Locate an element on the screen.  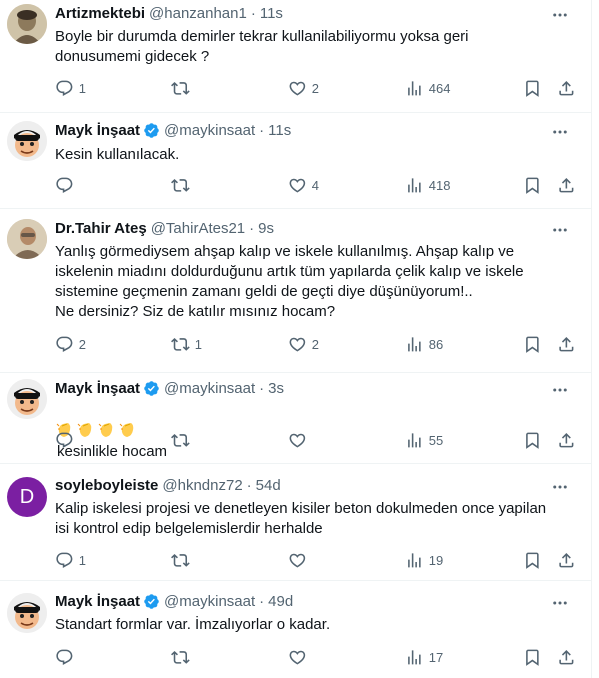
view-count: 17 is located at coordinates (436, 657).